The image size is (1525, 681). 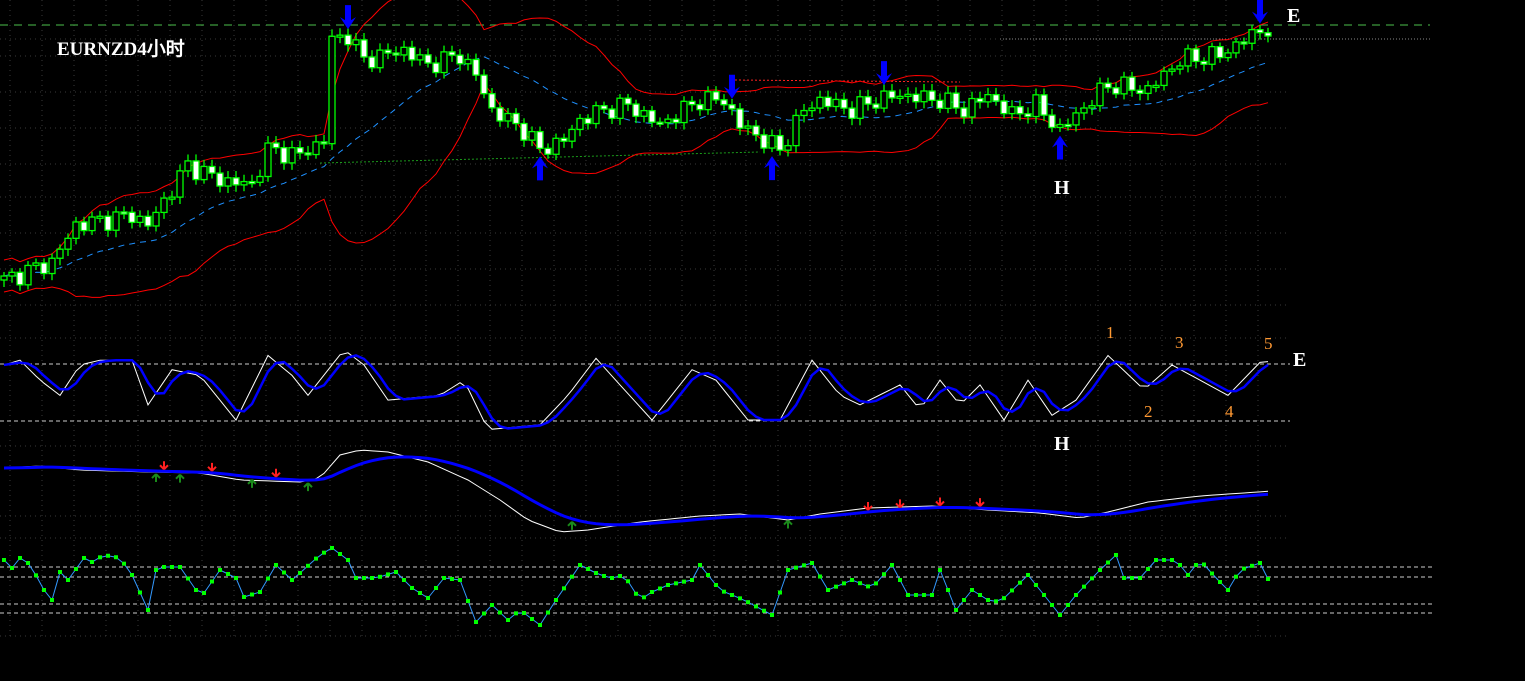 What do you see at coordinates (1110, 332) in the screenshot?
I see `wave-label-1: 1` at bounding box center [1110, 332].